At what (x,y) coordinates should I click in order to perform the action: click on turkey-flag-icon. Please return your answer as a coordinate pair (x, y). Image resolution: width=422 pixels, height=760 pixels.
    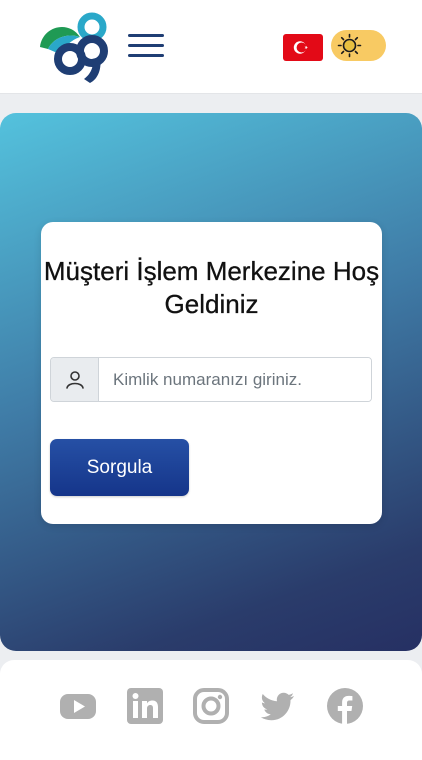
    Looking at the image, I should click on (303, 47).